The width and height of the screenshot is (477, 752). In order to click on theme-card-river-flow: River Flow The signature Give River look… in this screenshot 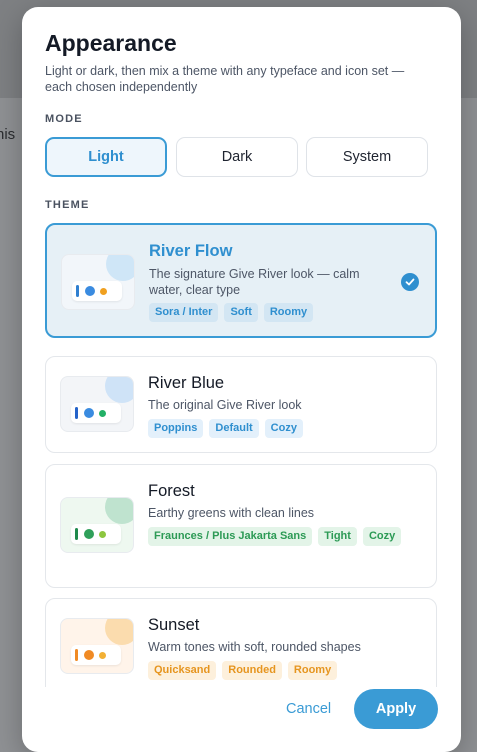, I will do `click(241, 280)`.